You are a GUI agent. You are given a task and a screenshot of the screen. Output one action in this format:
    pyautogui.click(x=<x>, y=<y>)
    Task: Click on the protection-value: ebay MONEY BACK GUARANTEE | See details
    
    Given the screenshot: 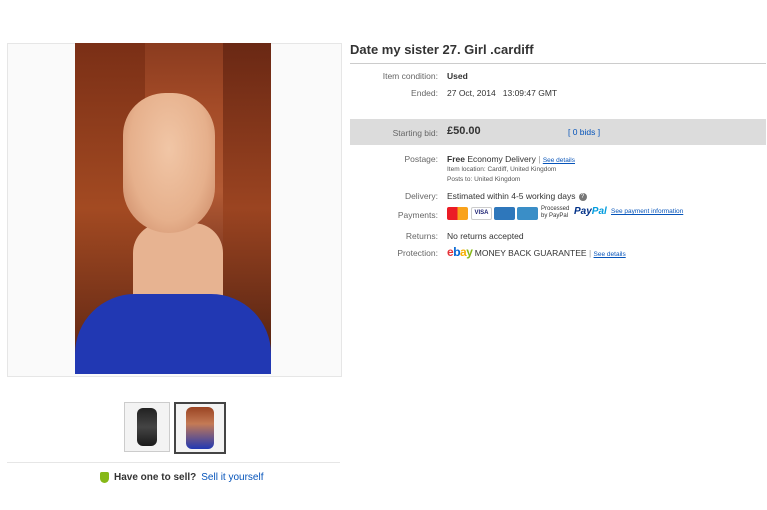 What is the action you would take?
    pyautogui.click(x=536, y=252)
    